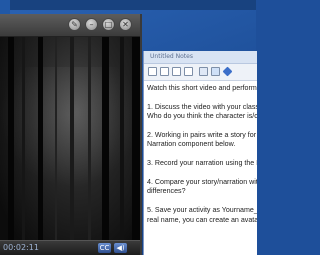 Image resolution: width=320 pixels, height=255 pixels. I want to click on settings-icon: ✎, so click(74, 24).